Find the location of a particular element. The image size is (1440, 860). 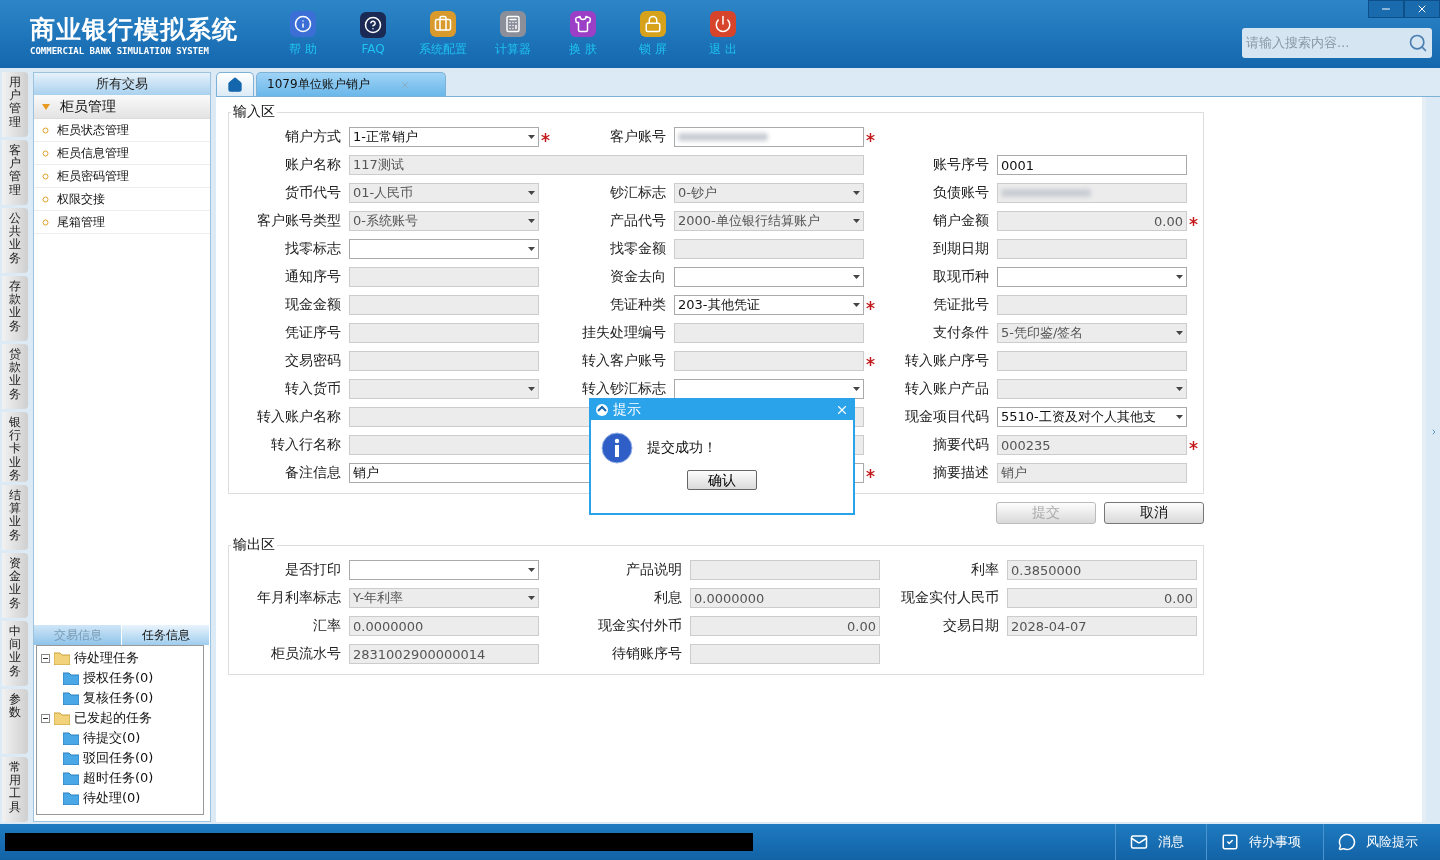

field-label: 凭证批号 is located at coordinates (961, 305).